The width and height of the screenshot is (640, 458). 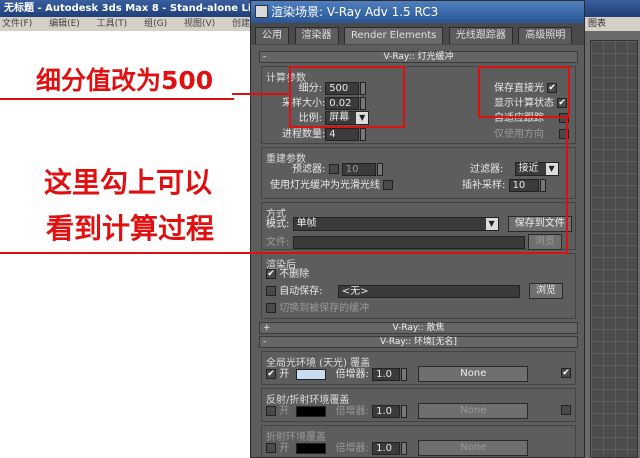 I want to click on refl-mult-spinner, so click(x=404, y=411).